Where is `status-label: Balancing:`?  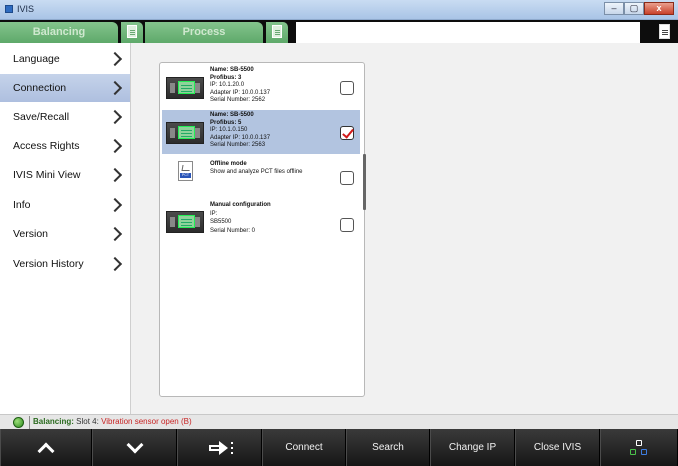
status-label: Balancing: is located at coordinates (53, 421).